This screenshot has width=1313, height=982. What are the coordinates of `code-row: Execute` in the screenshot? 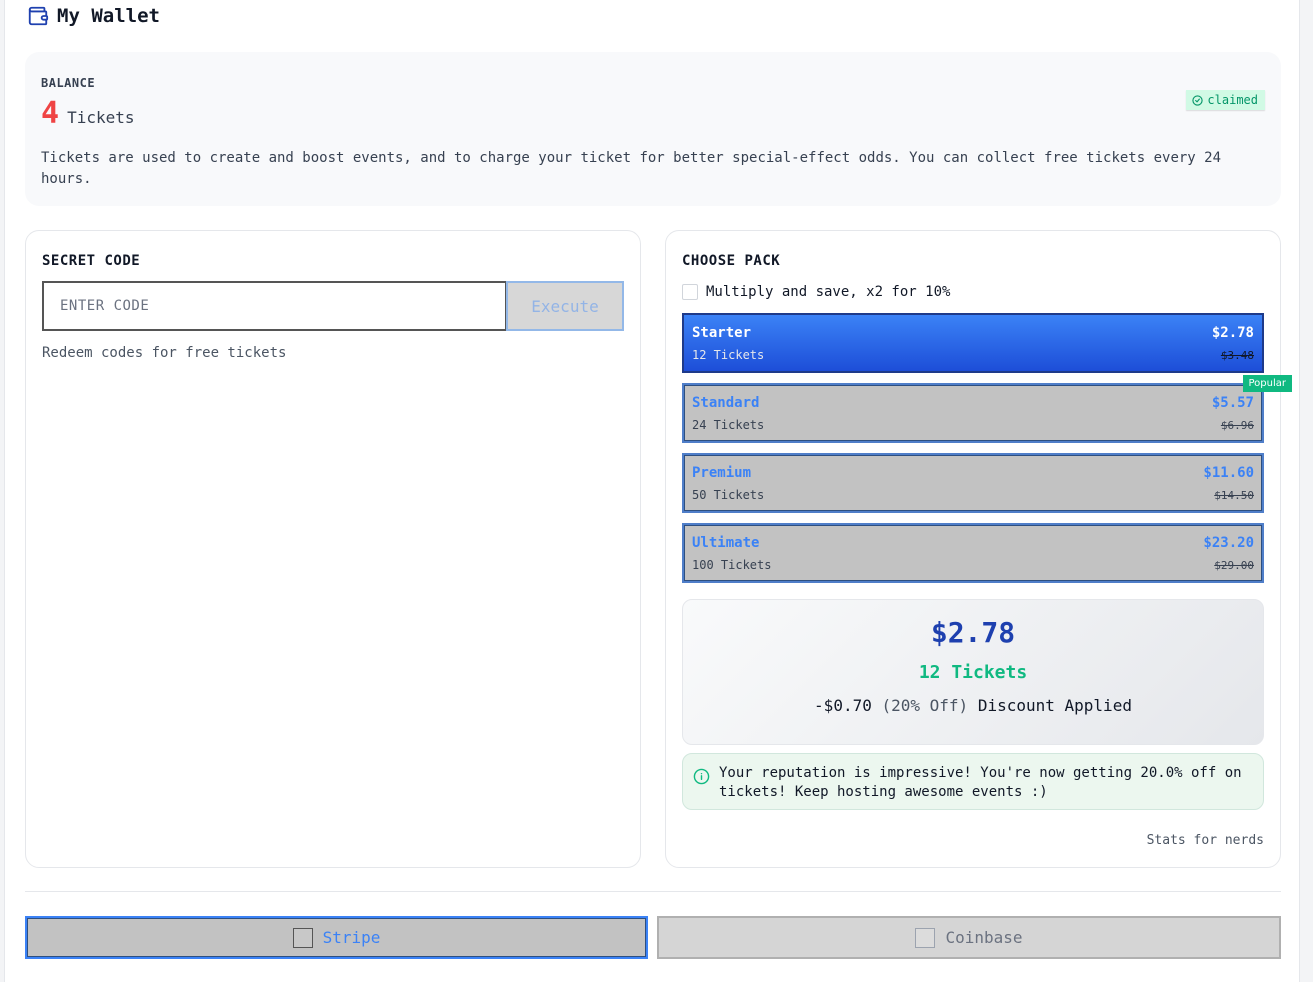 It's located at (333, 306).